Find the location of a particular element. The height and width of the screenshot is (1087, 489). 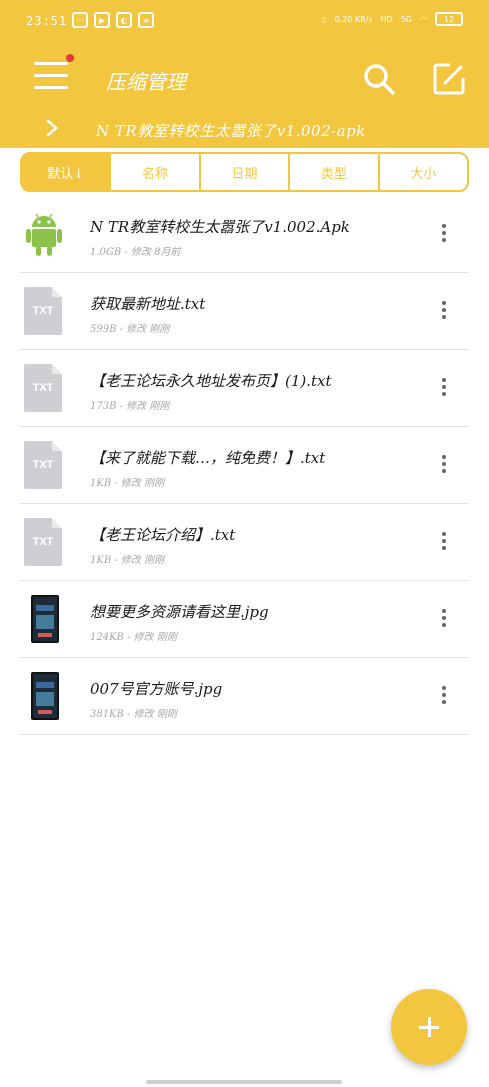

file-row: TXT 【老王论坛永久地址发布页】(1).txt 173B - 修改 刚刚 is located at coordinates (244, 388).